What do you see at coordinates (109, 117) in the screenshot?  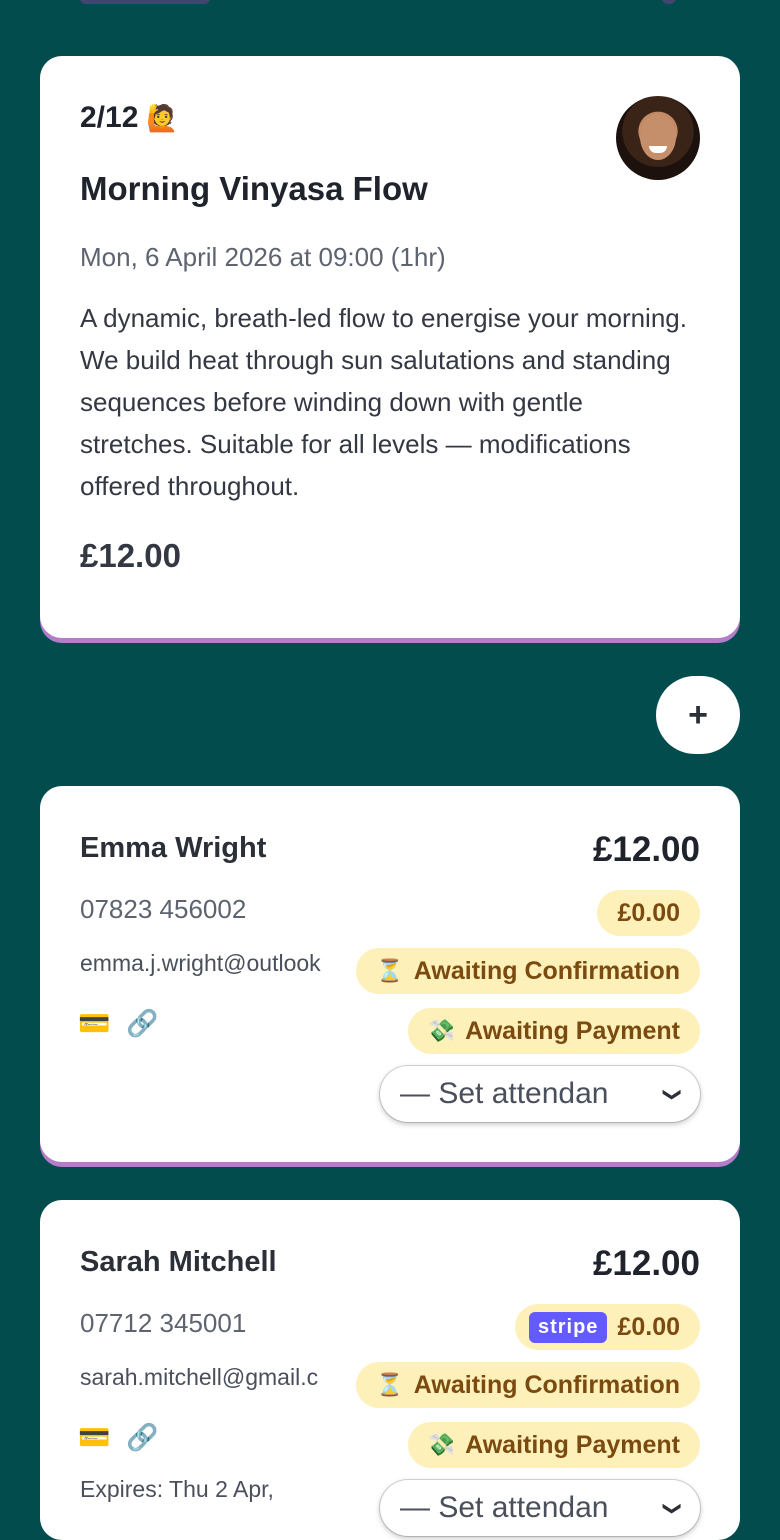 I see `booked-count-text: 2/12` at bounding box center [109, 117].